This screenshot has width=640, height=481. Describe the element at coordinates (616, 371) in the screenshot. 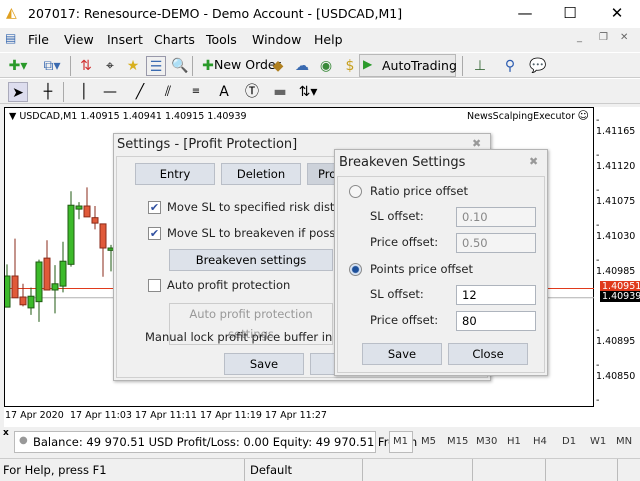

I see `price-tick: - 1.40850` at that location.